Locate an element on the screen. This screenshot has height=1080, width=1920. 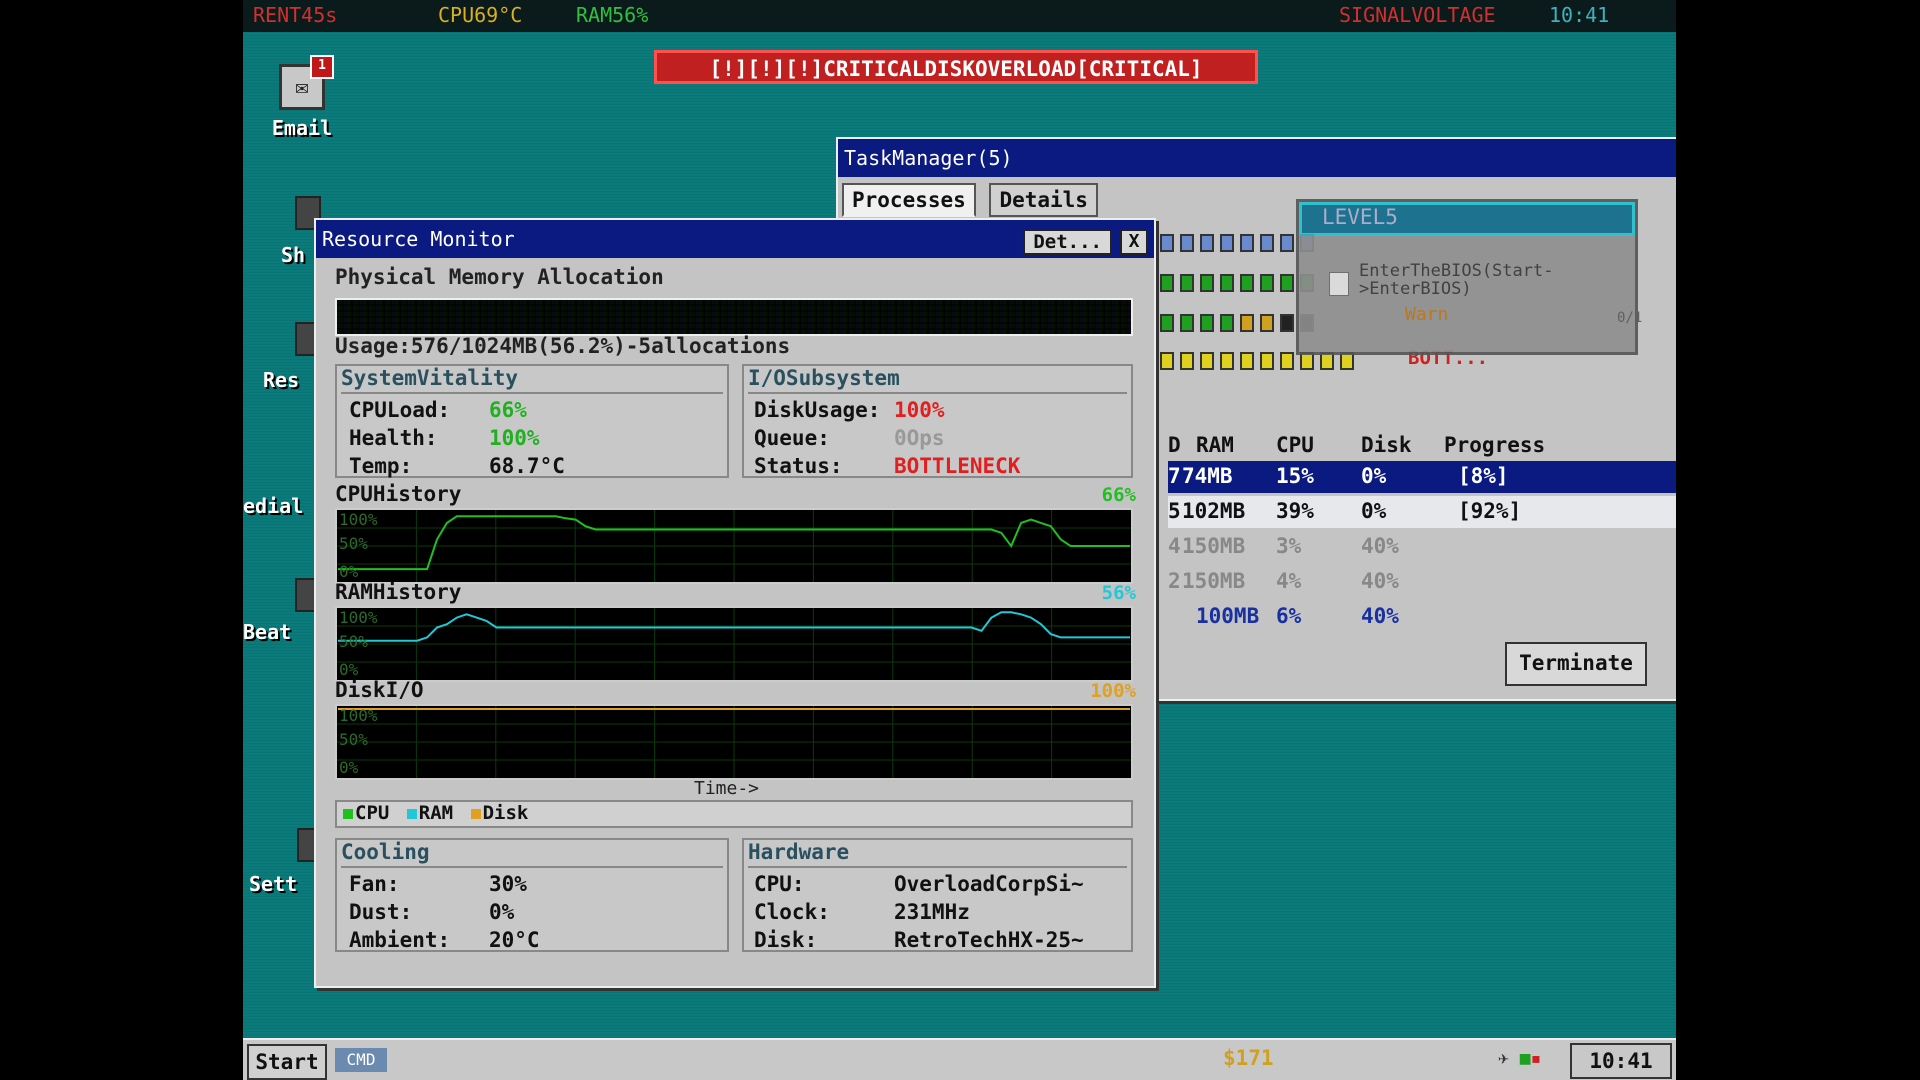
ram-history-chart: 100% 50% 0% is located at coordinates (734, 644).